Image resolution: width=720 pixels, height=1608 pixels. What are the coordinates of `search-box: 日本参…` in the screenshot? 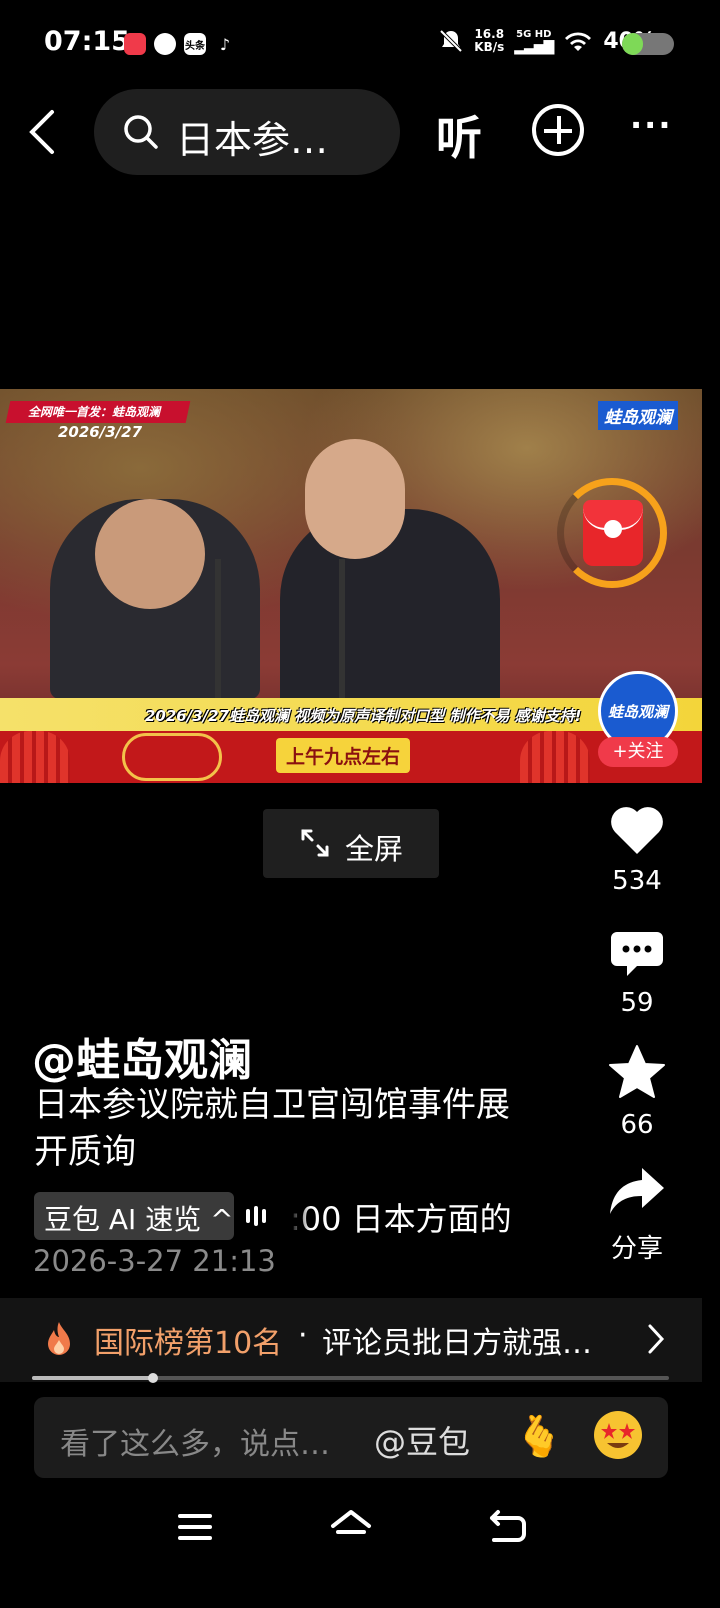 It's located at (247, 132).